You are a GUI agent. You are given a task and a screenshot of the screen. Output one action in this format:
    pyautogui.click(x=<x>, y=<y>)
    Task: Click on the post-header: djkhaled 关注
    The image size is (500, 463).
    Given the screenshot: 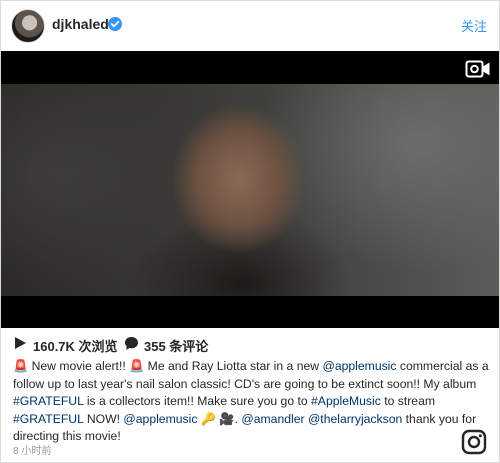 What is the action you would take?
    pyautogui.click(x=250, y=26)
    